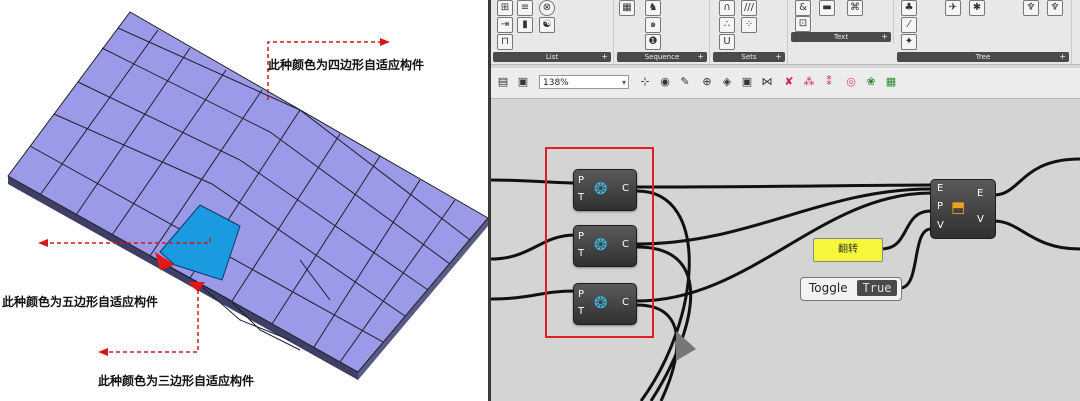 The image size is (1080, 401). Describe the element at coordinates (523, 82) in the screenshot. I see `save-icon: ▣` at that location.